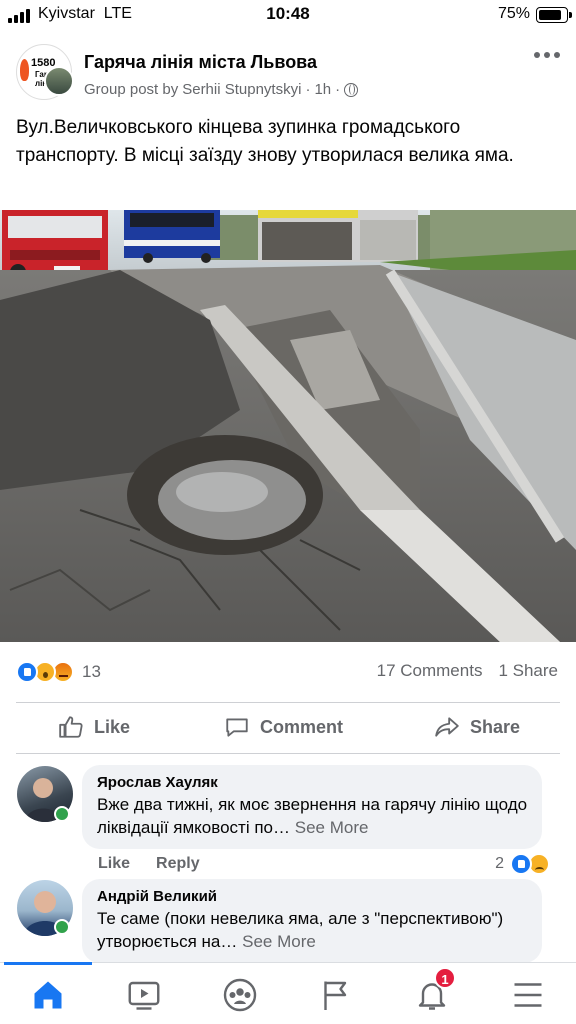 The image size is (576, 1024). I want to click on notification-badge: 1, so click(445, 978).